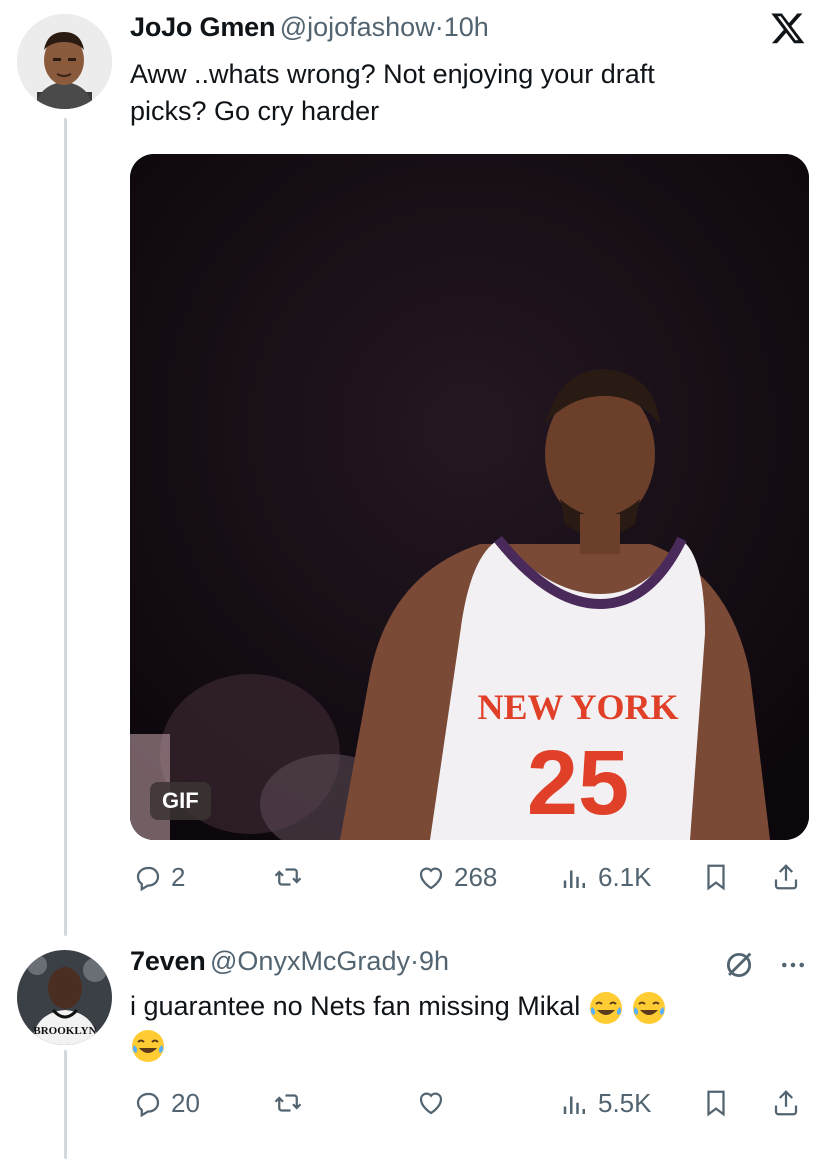  I want to click on tweet-header: JoJo Gmen @jojofashow·10h, so click(309, 27).